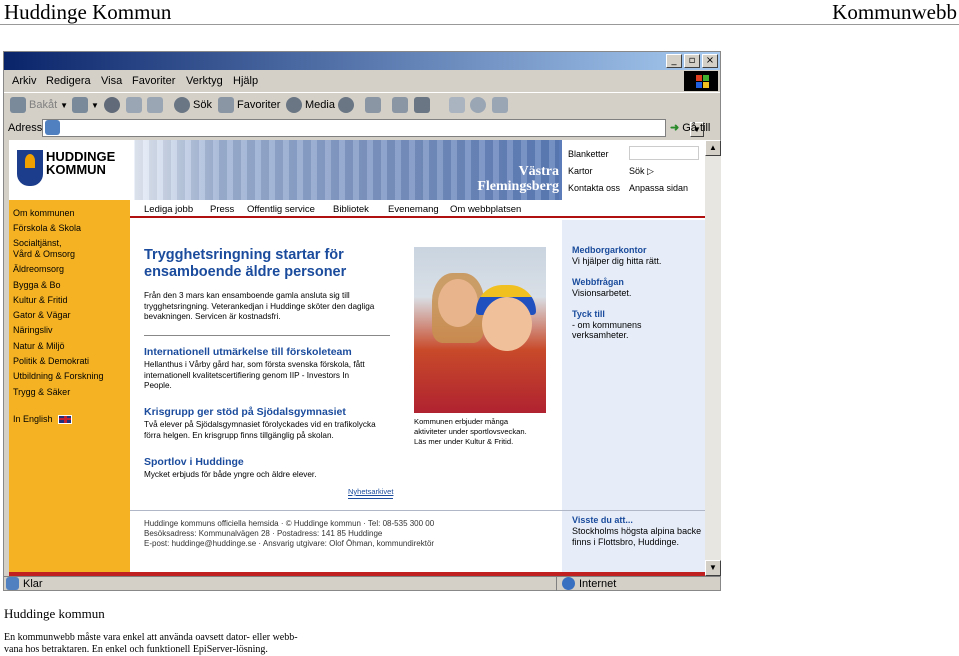 The image size is (959, 656). I want to click on photo-caption-line-1: Kommunen erbjuder många, so click(461, 421).